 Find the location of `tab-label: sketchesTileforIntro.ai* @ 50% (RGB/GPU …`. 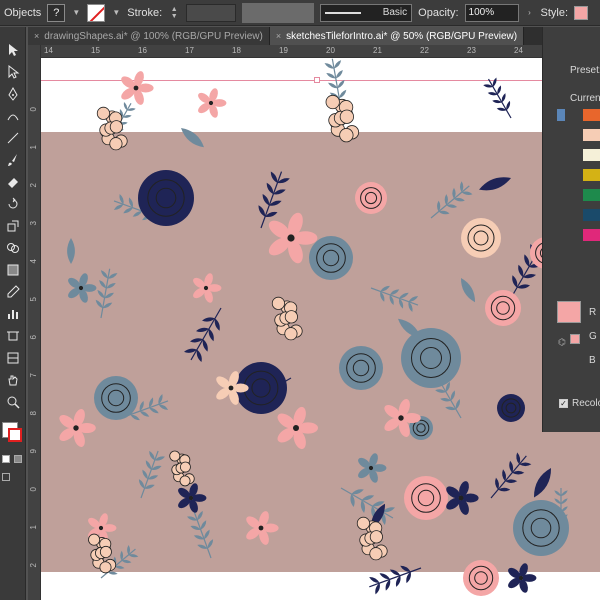

tab-label: sketchesTileforIntro.ai* @ 50% (RGB/GPU … is located at coordinates (402, 36).